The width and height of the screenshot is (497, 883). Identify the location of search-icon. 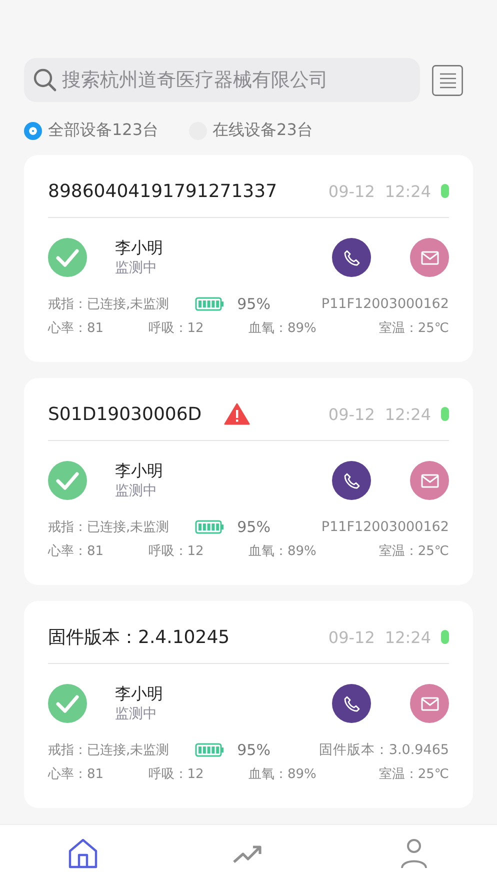
(45, 80).